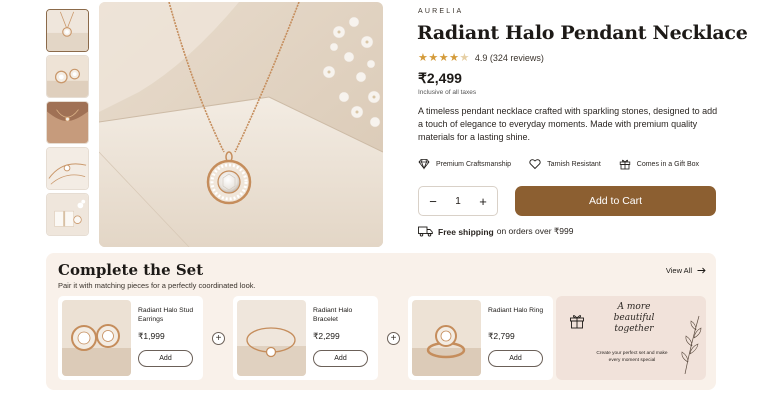 The image size is (760, 400). I want to click on heart-icon, so click(535, 164).